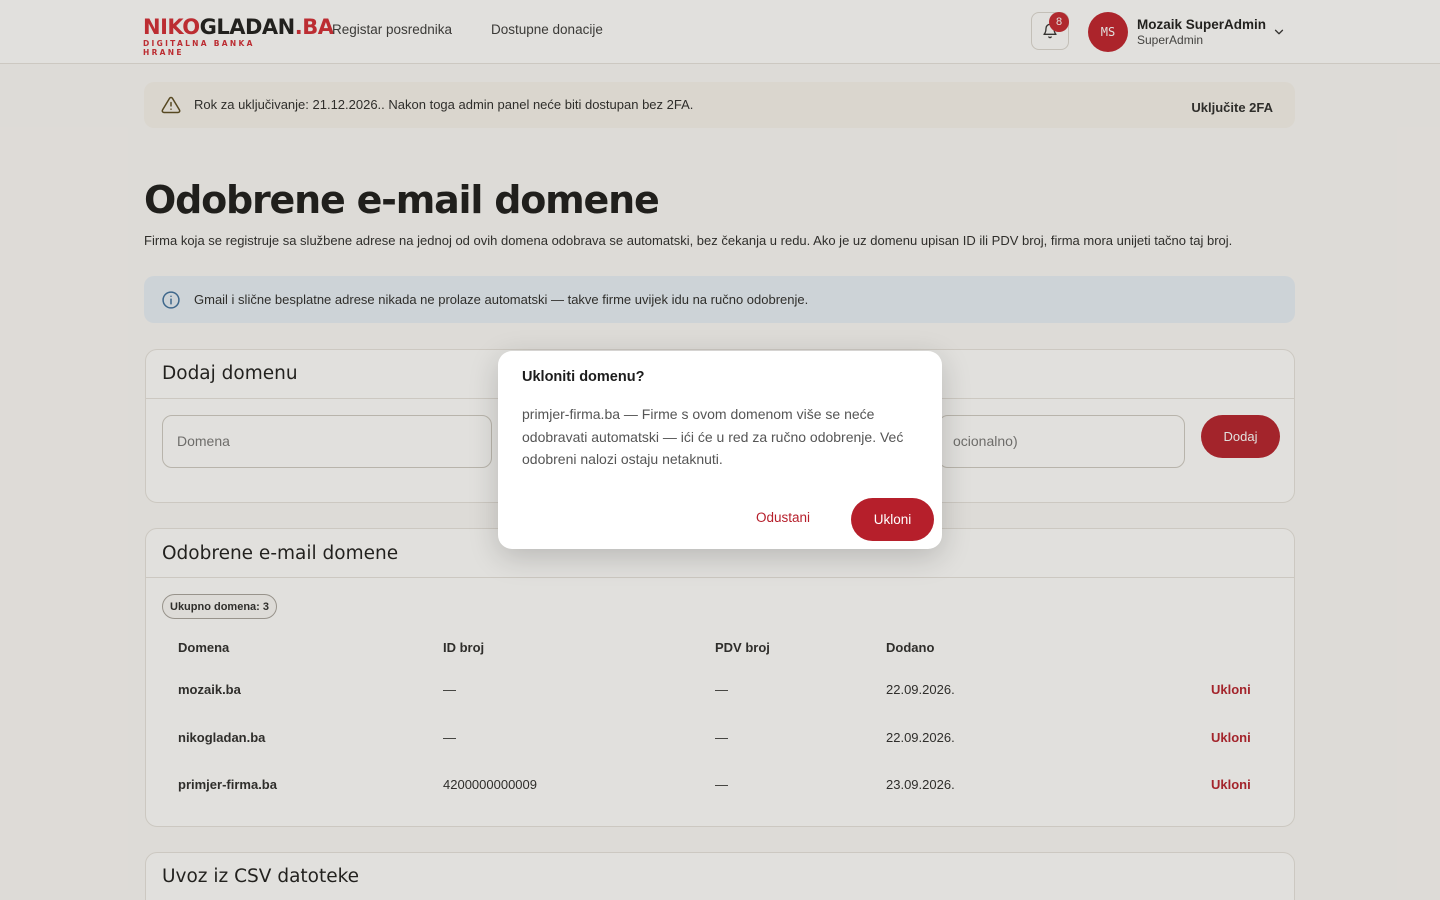 The image size is (1440, 900). What do you see at coordinates (892, 519) in the screenshot?
I see `confirm-remove-button: Ukloni` at bounding box center [892, 519].